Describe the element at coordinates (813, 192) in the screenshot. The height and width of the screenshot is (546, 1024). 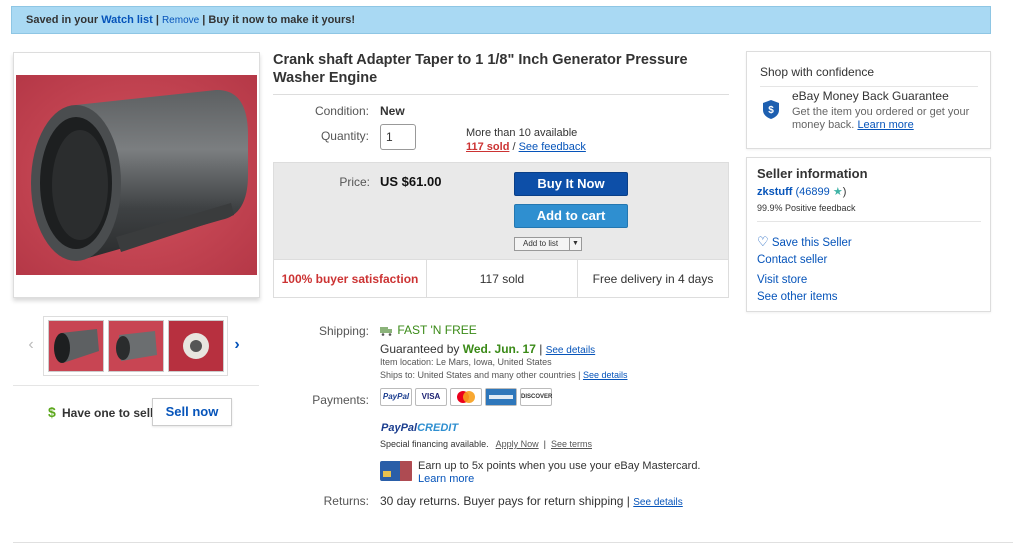
I see `feedback-score-link: (46899` at that location.